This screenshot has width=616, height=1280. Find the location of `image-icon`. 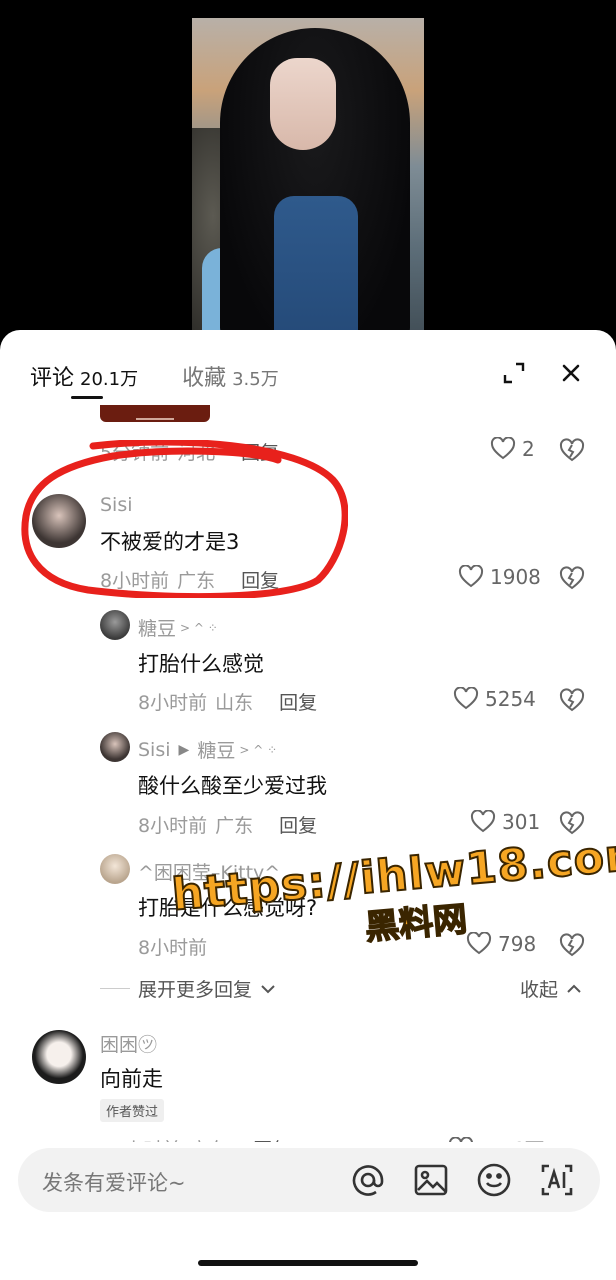

image-icon is located at coordinates (431, 1180).